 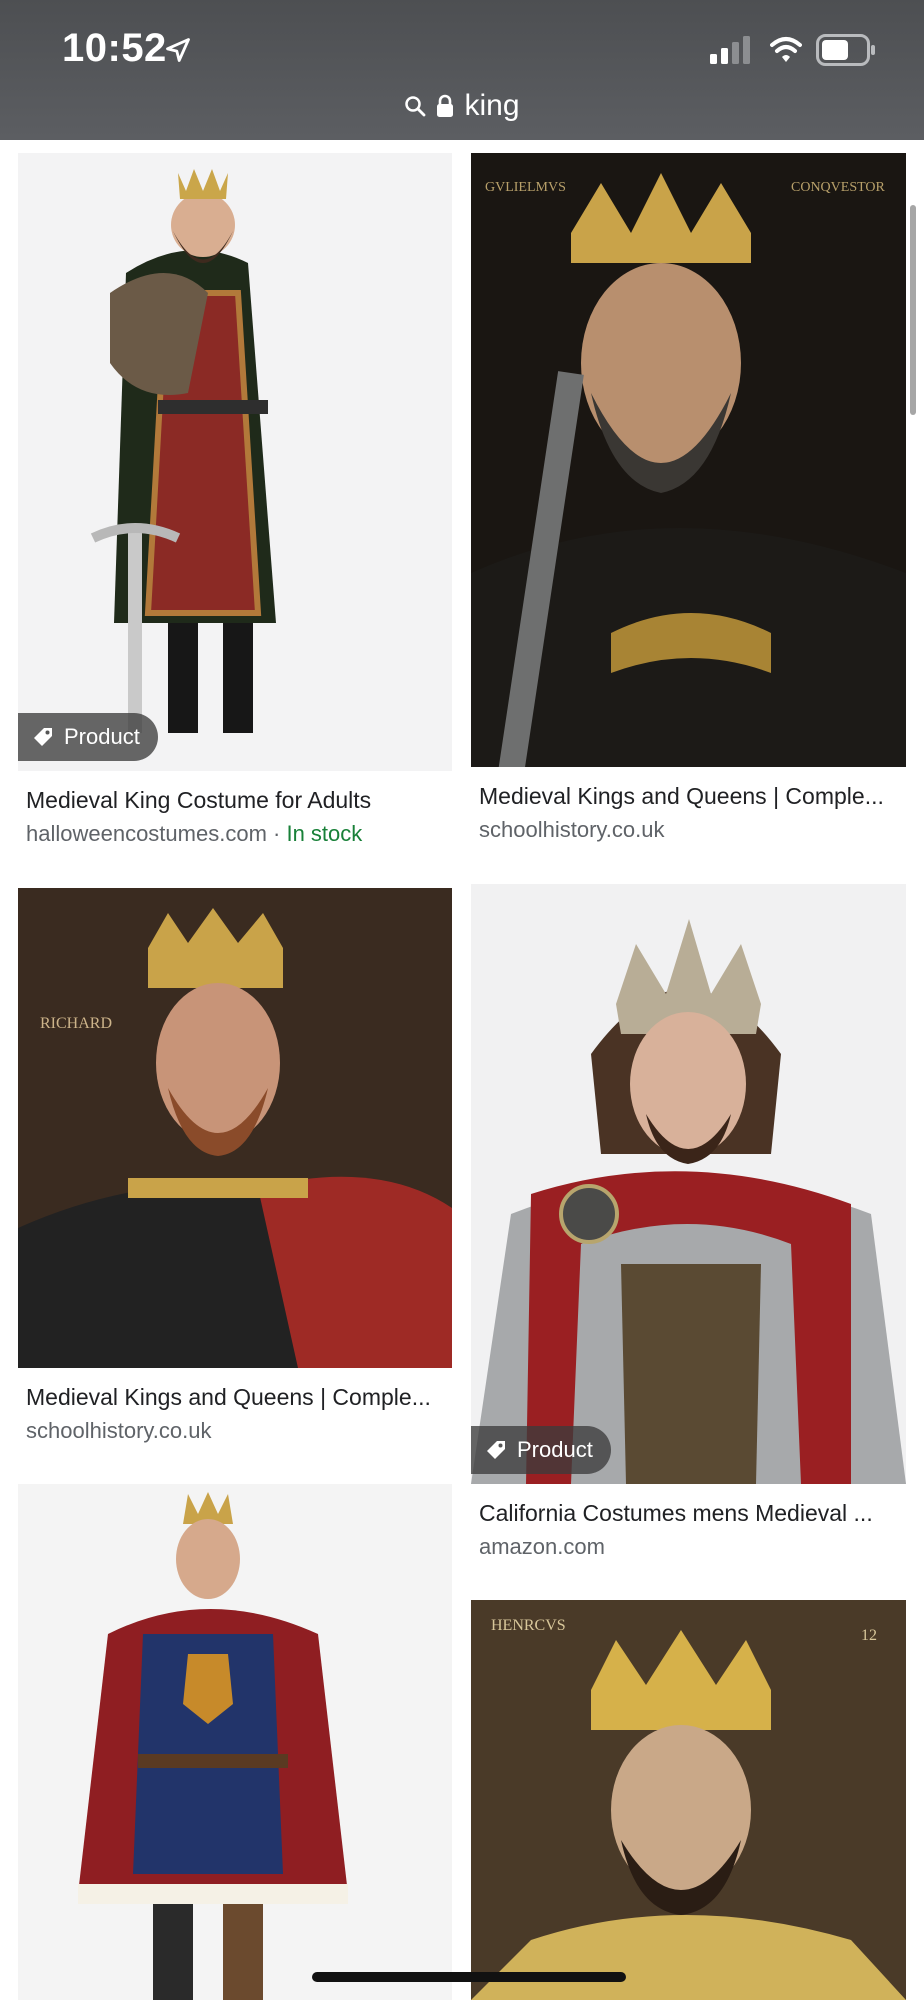 What do you see at coordinates (492, 105) in the screenshot?
I see `address-query: king` at bounding box center [492, 105].